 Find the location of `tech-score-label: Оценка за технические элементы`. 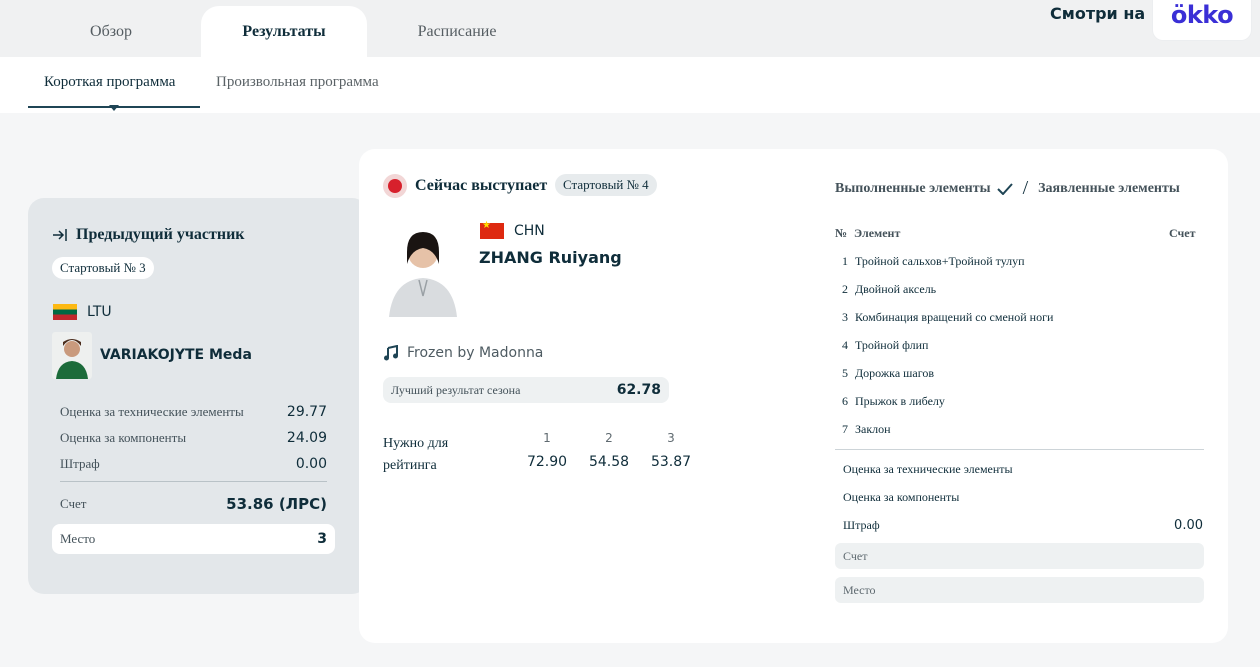

tech-score-label: Оценка за технические элементы is located at coordinates (928, 469).